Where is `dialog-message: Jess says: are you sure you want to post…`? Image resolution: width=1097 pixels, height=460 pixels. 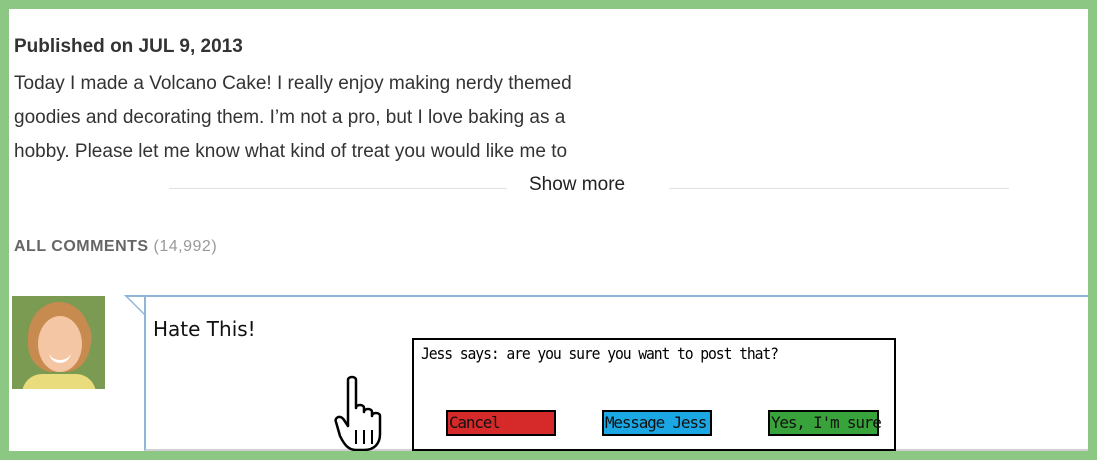 dialog-message: Jess says: are you sure you want to post… is located at coordinates (600, 353).